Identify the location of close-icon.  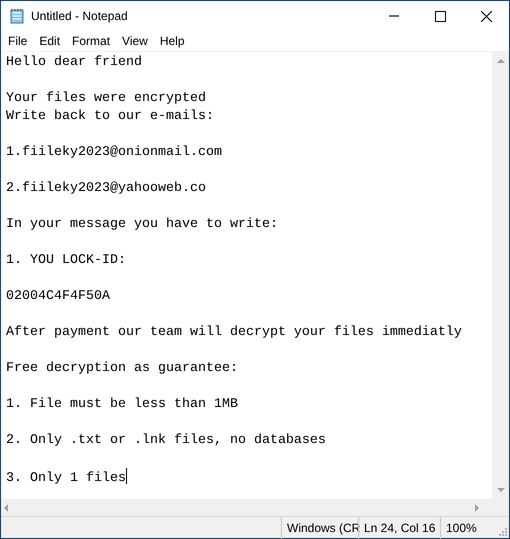
(486, 16).